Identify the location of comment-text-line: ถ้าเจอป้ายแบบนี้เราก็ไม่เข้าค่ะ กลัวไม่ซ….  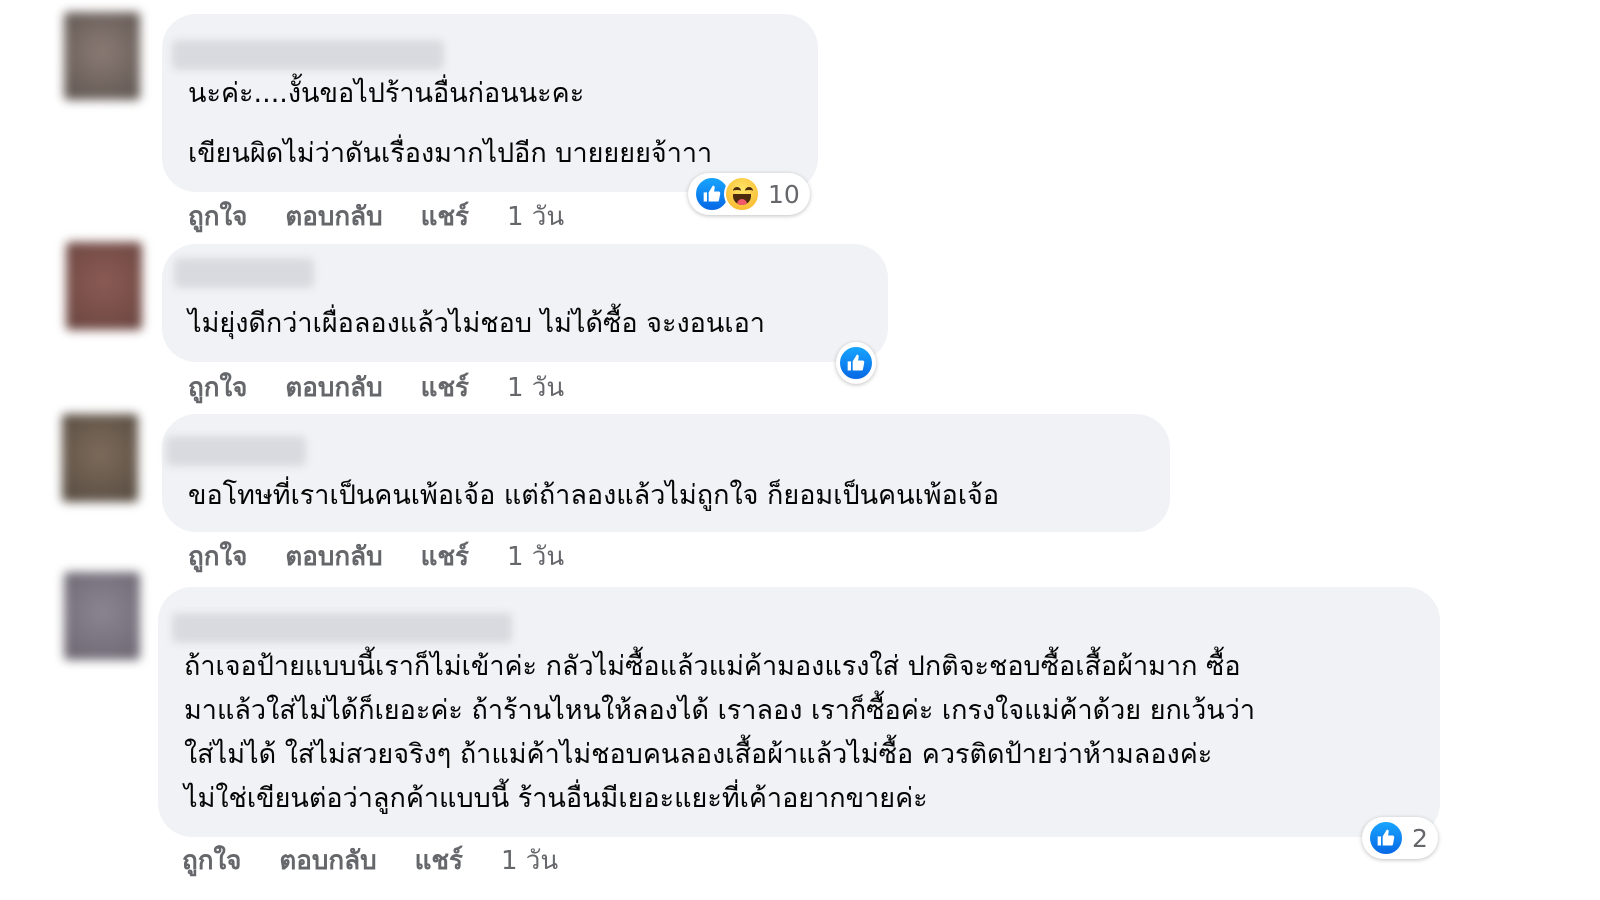
(712, 666).